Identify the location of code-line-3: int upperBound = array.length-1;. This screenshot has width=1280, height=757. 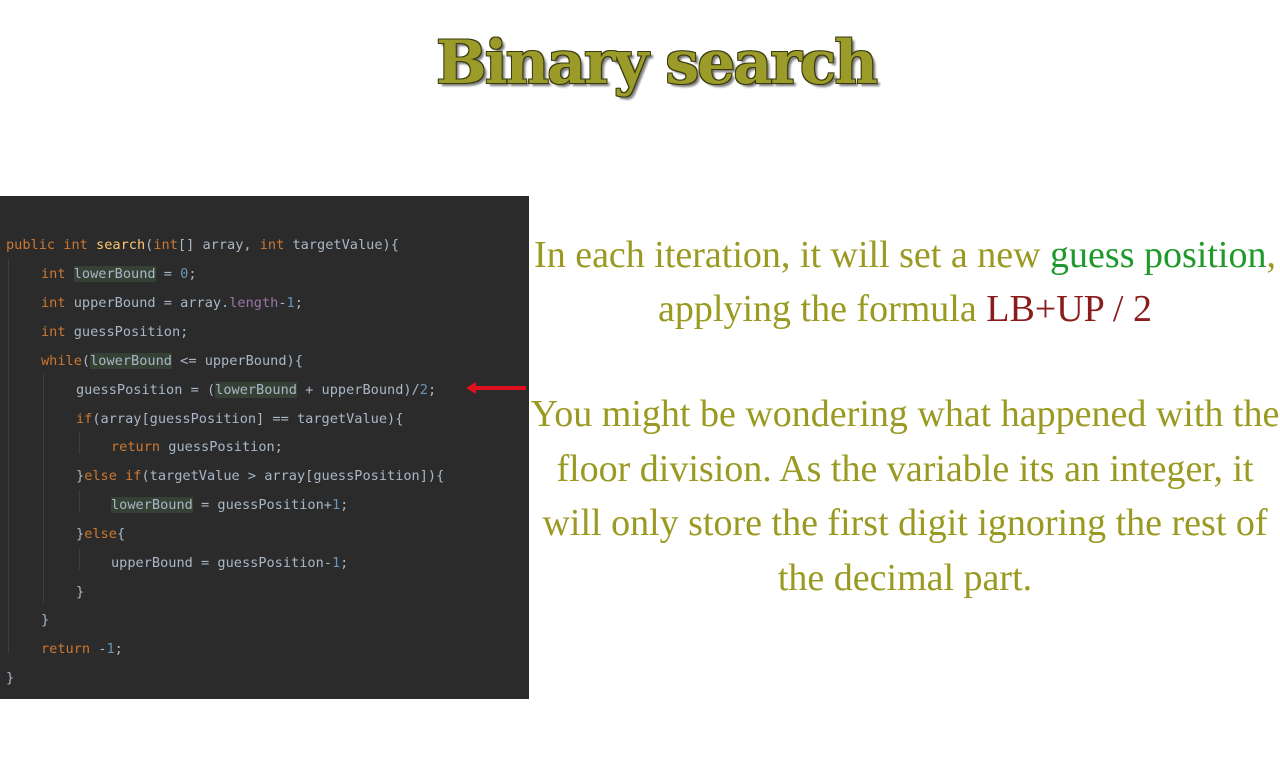
(172, 303).